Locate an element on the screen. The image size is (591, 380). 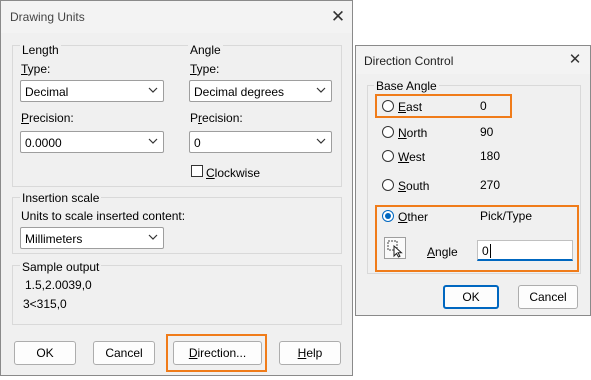
angle-label: Angle is located at coordinates (442, 252).